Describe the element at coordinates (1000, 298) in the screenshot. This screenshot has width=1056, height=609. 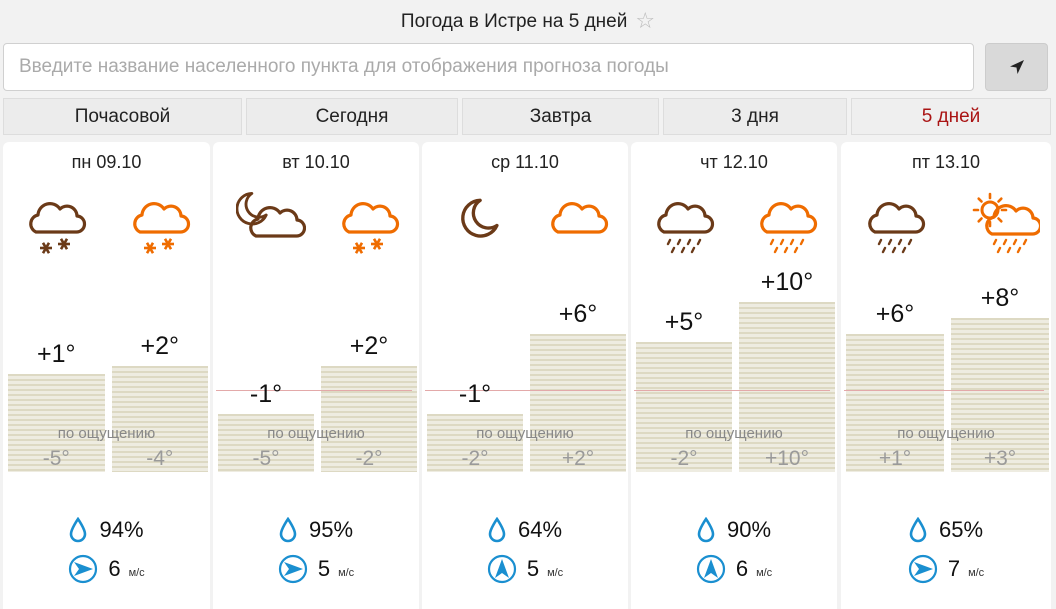
I see `day-temp: +8°` at that location.